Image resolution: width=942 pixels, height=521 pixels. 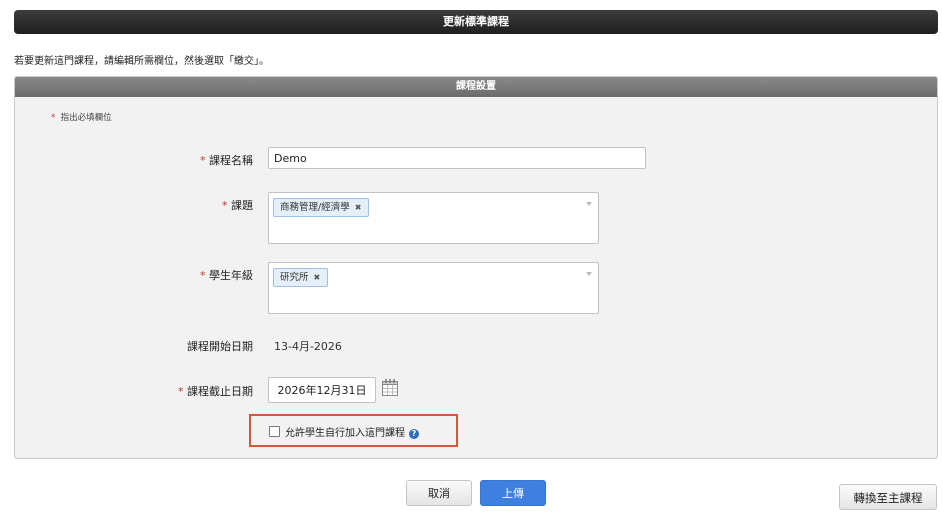 I want to click on self-enroll-option: 允許學生自行加入這門課程?, so click(x=353, y=430).